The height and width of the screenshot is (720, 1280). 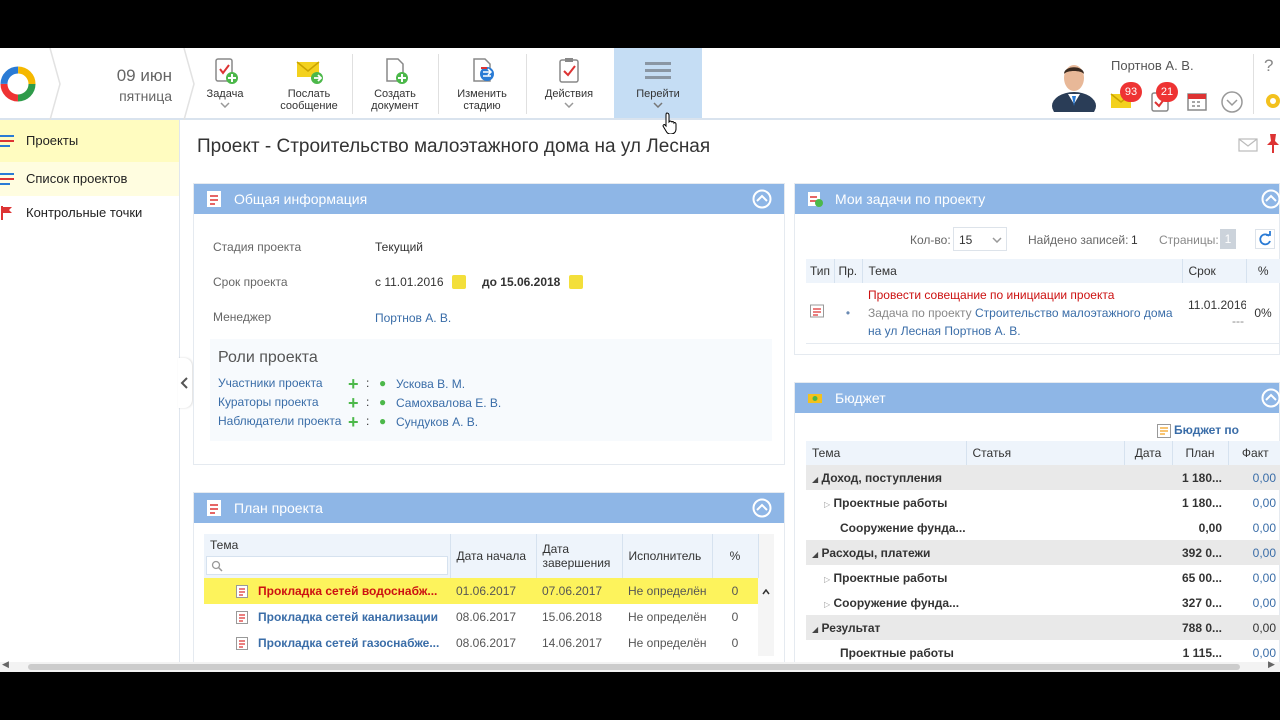 What do you see at coordinates (20, 84) in the screenshot?
I see `app-logo-icon` at bounding box center [20, 84].